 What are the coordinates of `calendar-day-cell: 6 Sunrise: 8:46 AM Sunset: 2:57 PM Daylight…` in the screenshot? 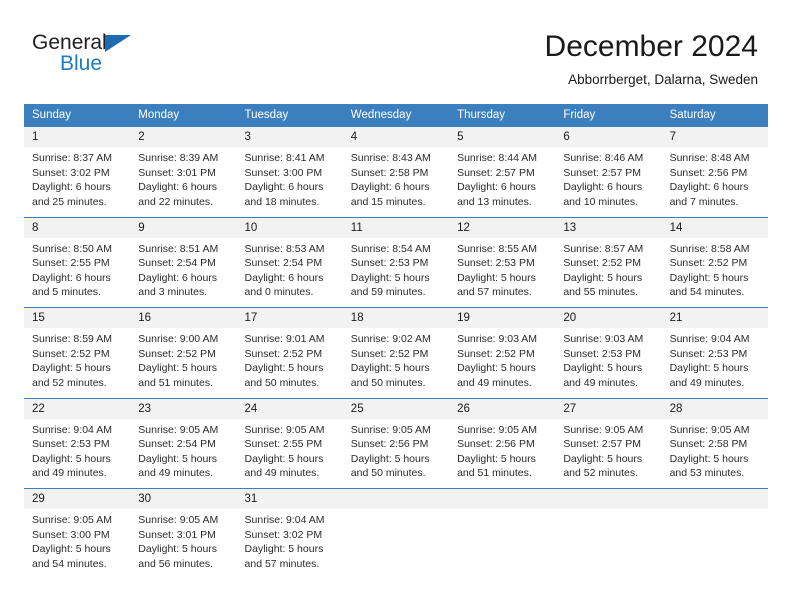 It's located at (608, 172).